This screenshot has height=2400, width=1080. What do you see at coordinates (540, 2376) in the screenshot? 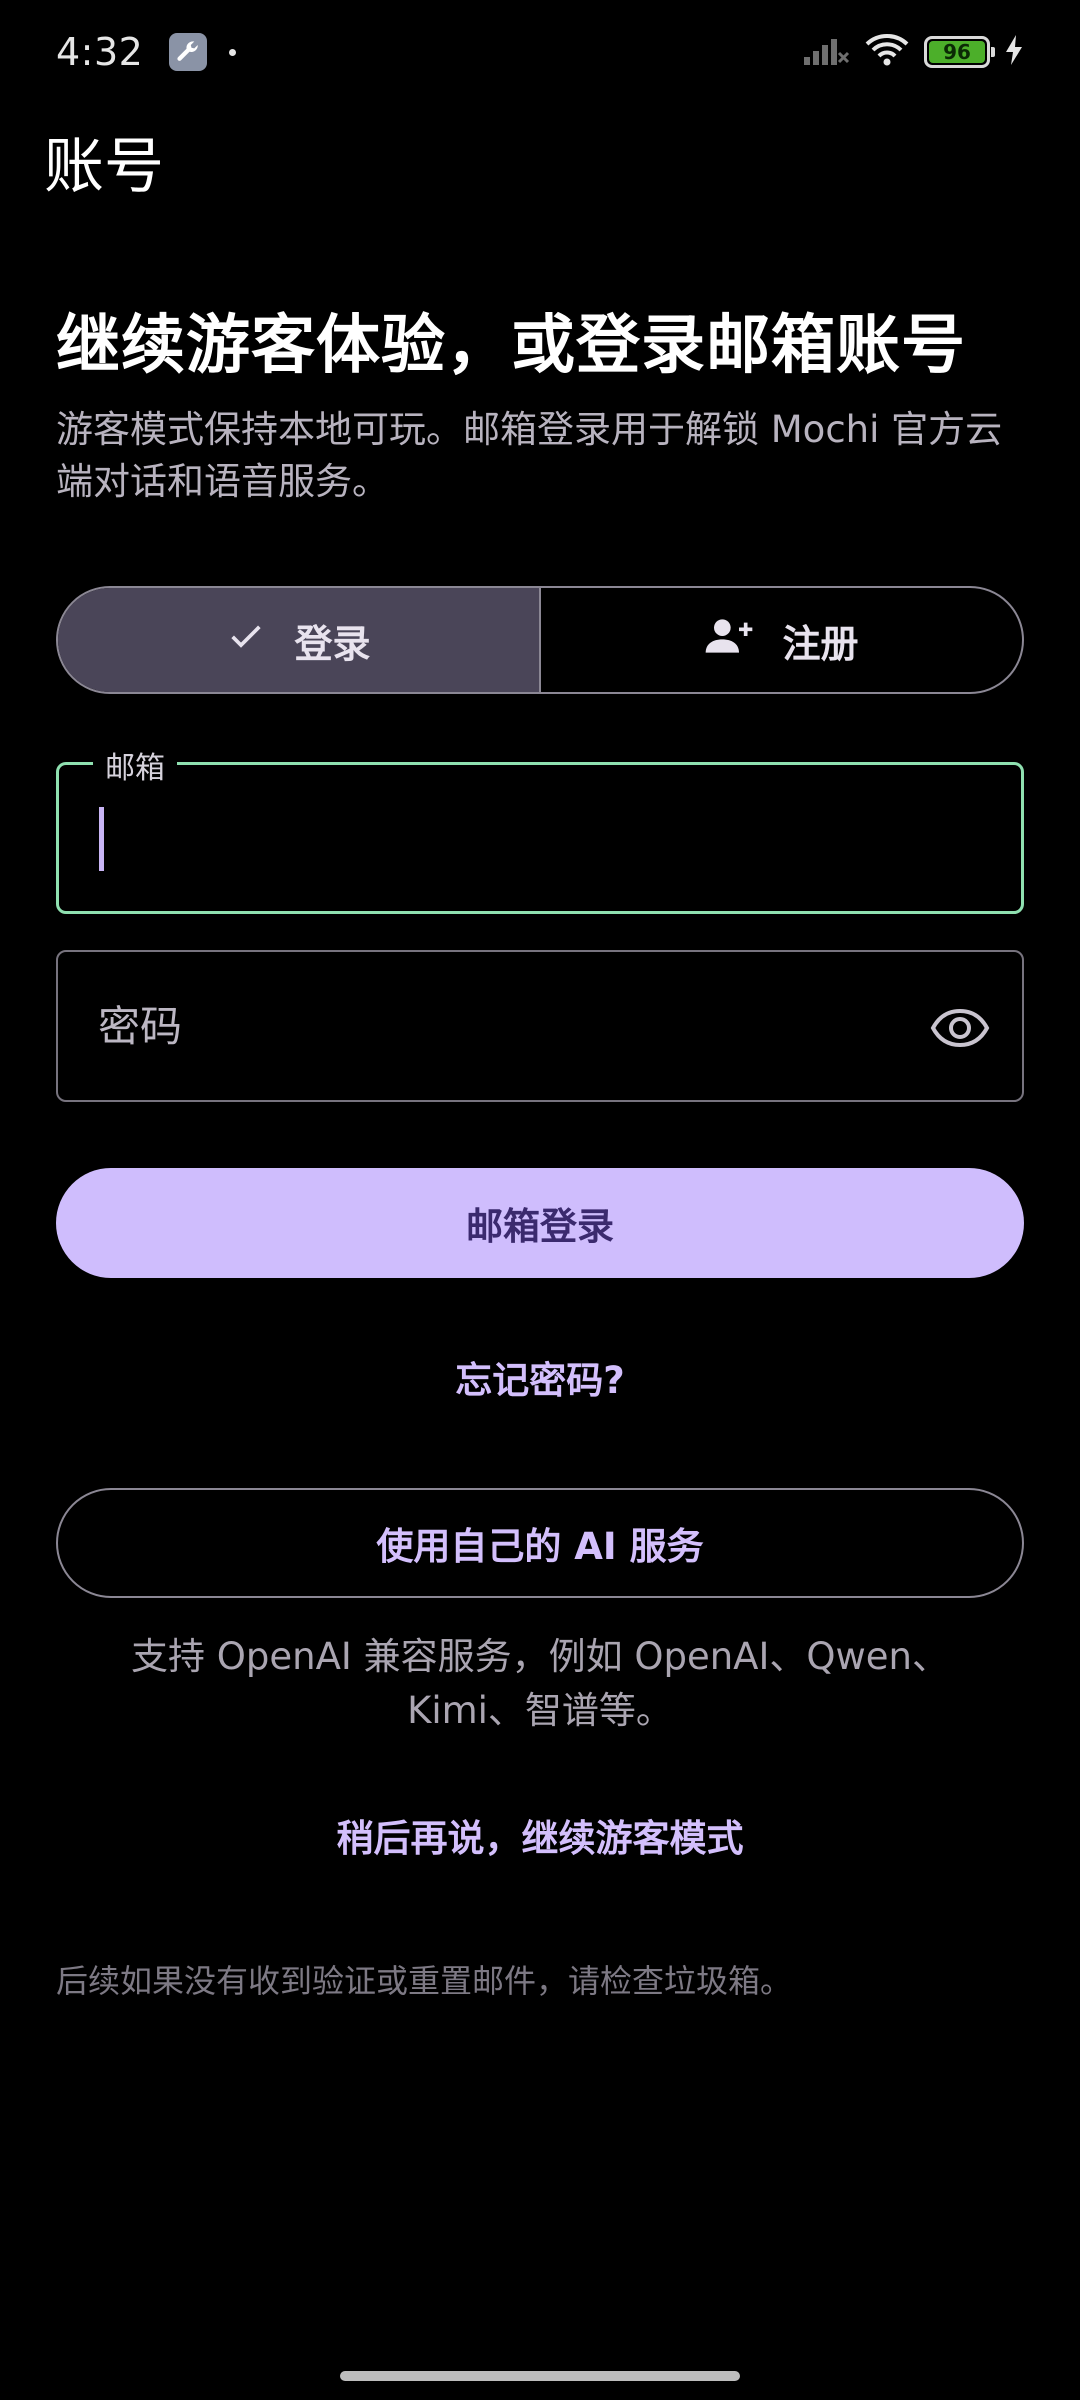
I see `home-indicator` at bounding box center [540, 2376].